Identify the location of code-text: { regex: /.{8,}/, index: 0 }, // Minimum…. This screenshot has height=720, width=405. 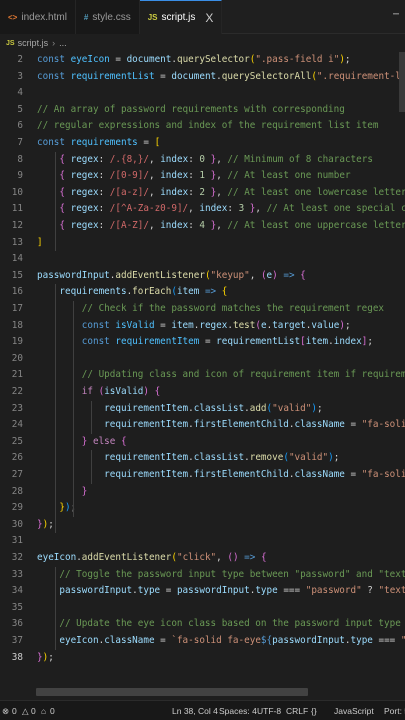
(216, 159).